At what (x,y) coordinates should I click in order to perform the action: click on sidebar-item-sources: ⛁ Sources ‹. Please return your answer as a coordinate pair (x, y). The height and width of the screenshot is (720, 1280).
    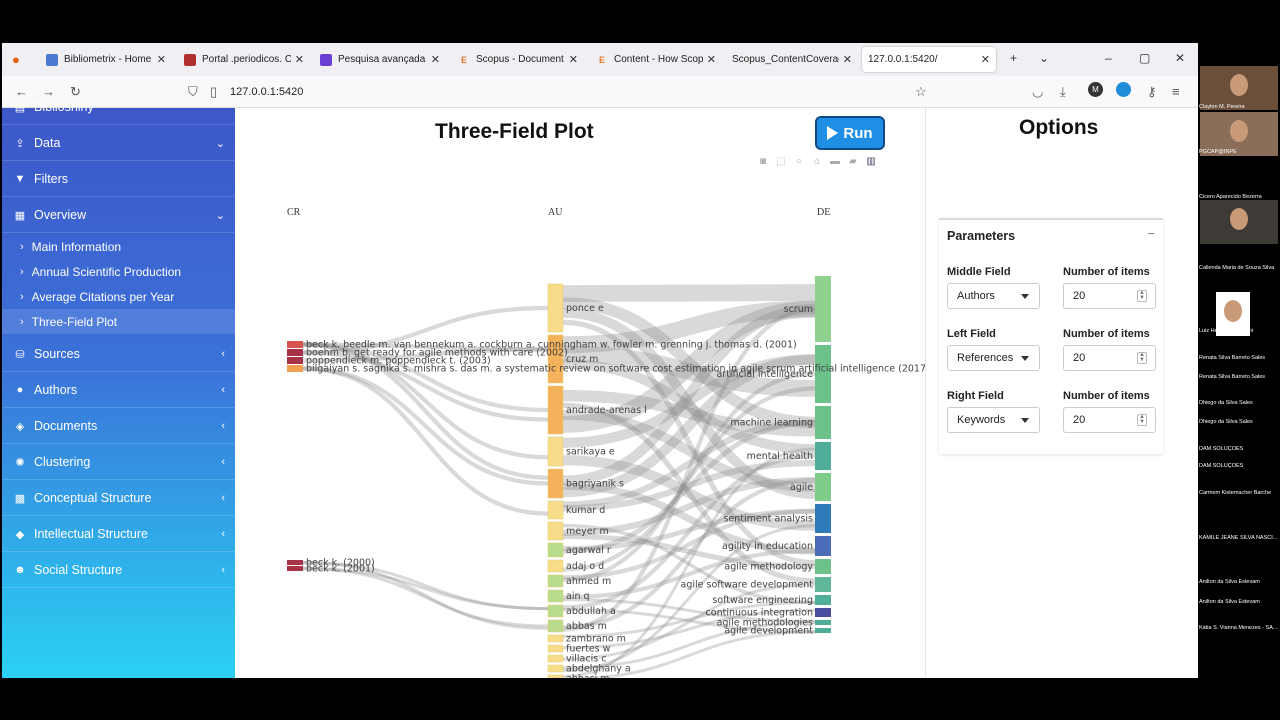
    Looking at the image, I should click on (118, 354).